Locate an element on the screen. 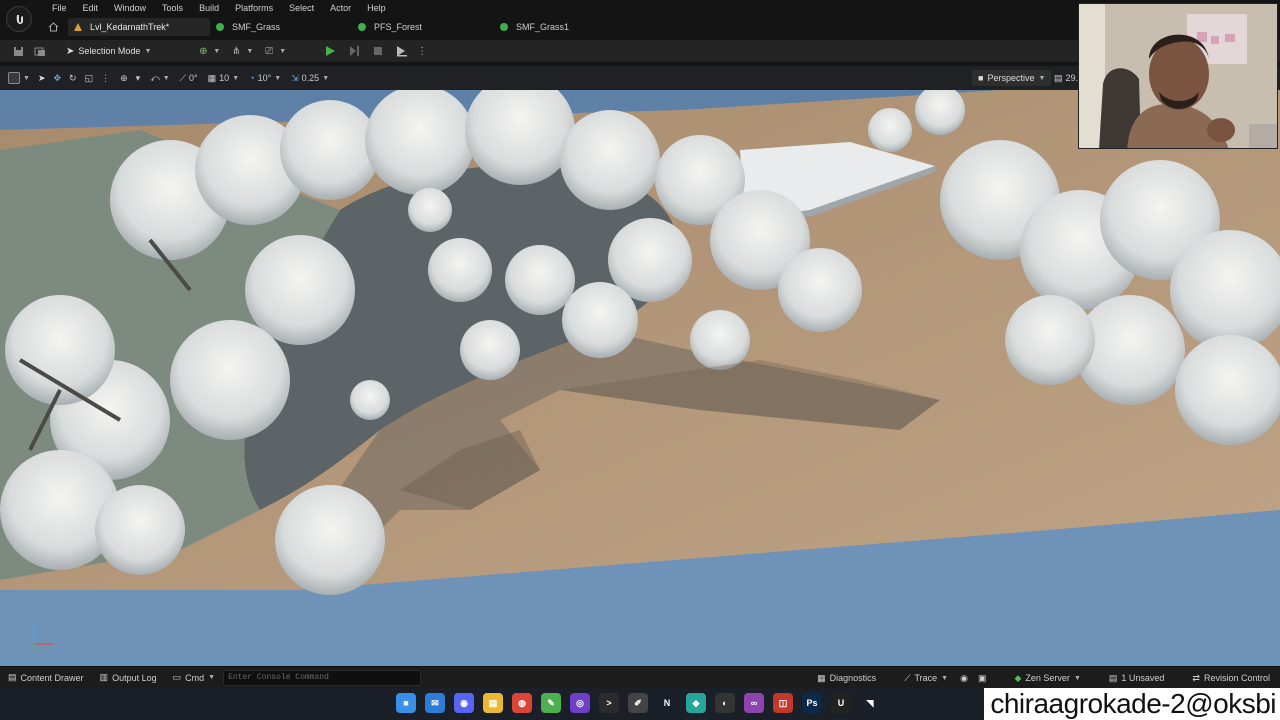  more-options-icon: ⋮ is located at coordinates (422, 51).